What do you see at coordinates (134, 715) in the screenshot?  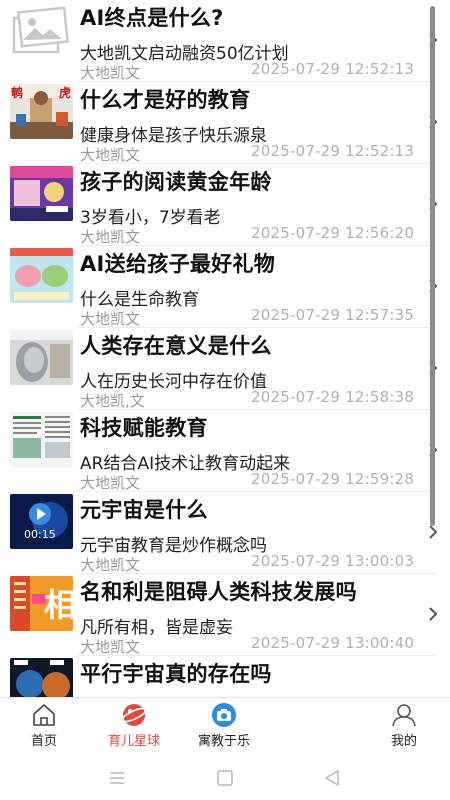 I see `planet-icon` at bounding box center [134, 715].